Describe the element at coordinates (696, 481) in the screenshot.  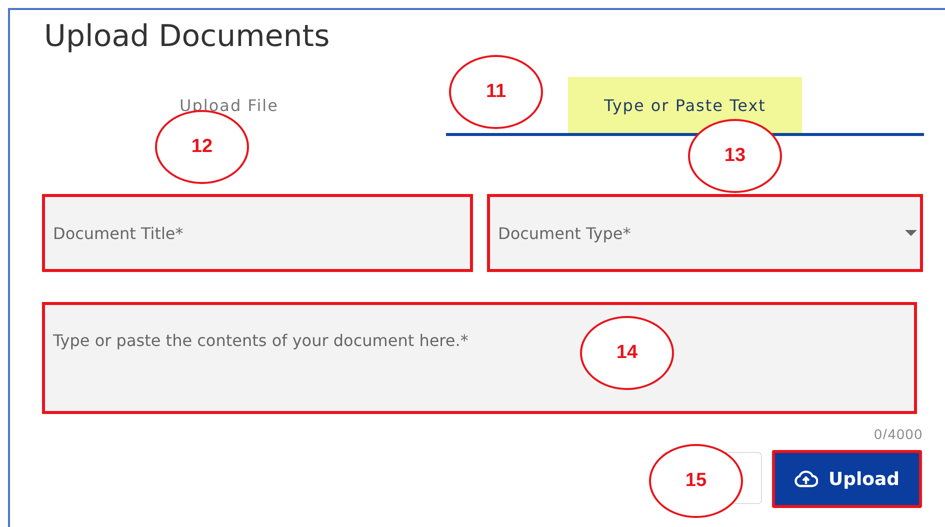
I see `callout-tooltip: 15` at that location.